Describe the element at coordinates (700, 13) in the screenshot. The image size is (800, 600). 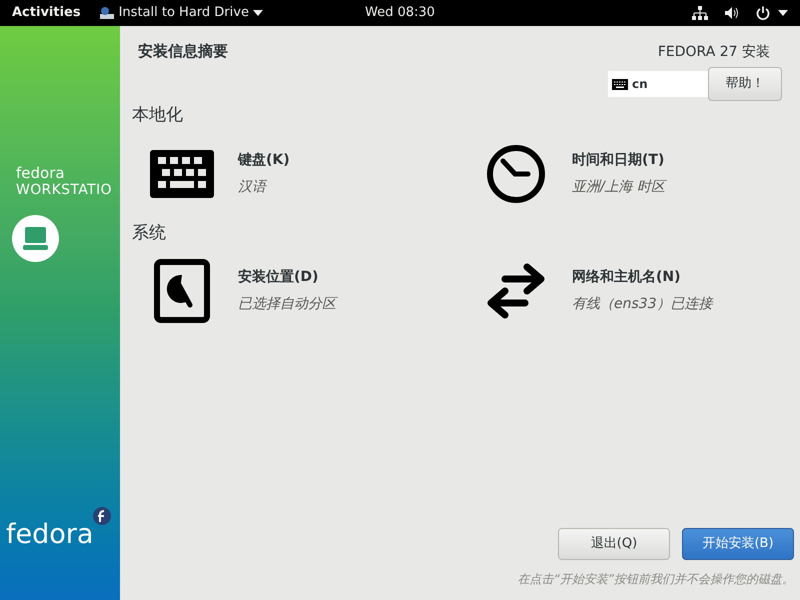
I see `network-icon` at that location.